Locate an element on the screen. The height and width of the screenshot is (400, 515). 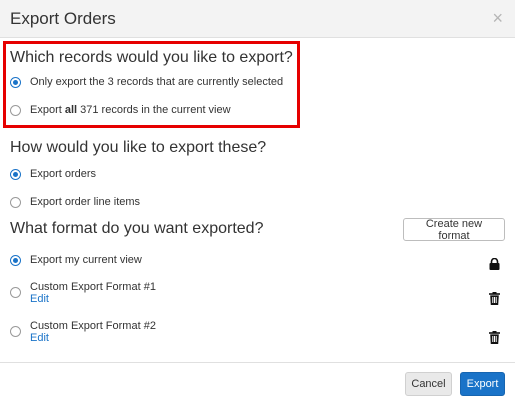
radio-export-order-line-items: Export order line items is located at coordinates (75, 202).